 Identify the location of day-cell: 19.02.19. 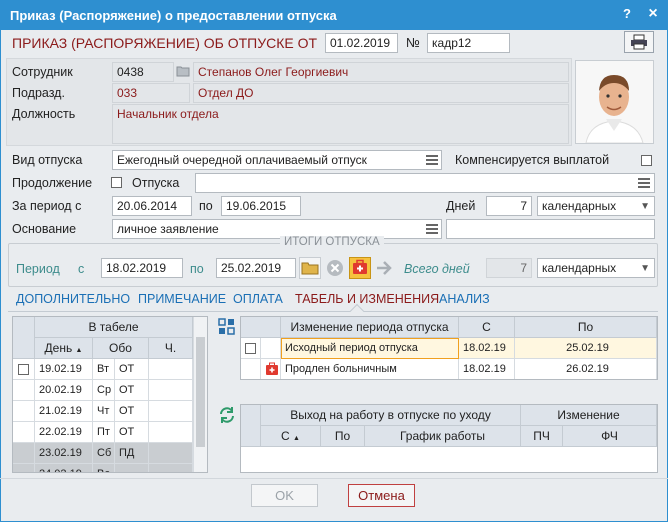
(64, 369).